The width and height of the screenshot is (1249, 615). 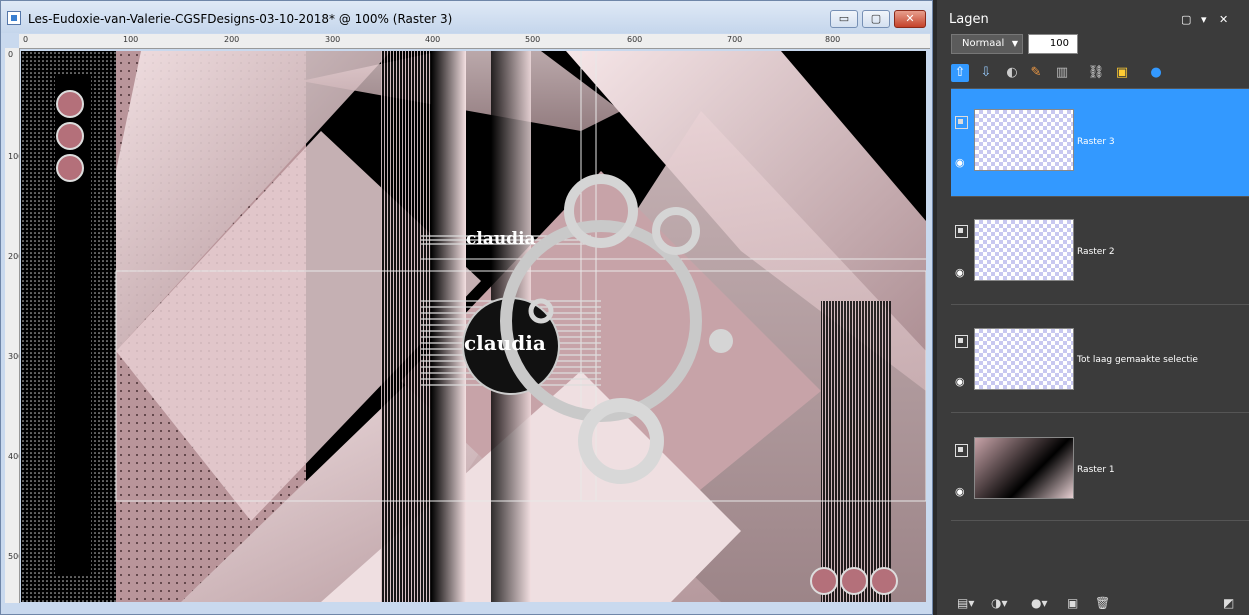 What do you see at coordinates (1072, 603) in the screenshot?
I see `merge-icon: ▣` at bounding box center [1072, 603].